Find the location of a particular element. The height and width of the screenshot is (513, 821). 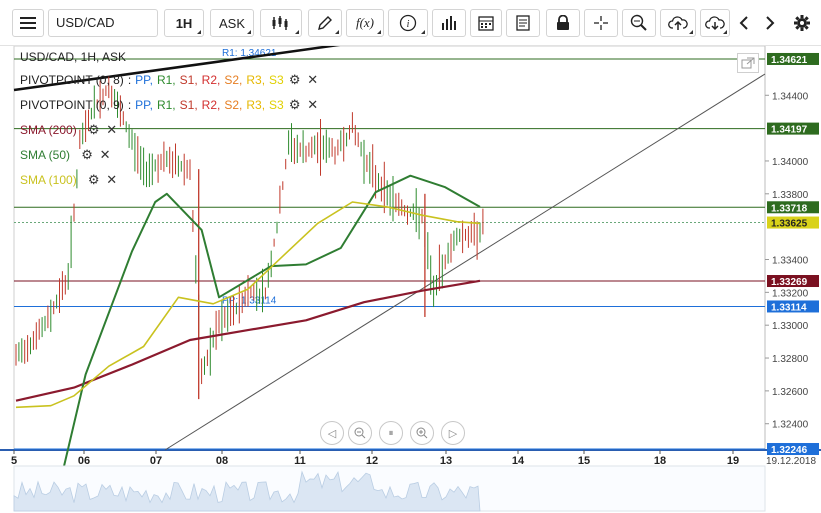

date-tick-label: 18 is located at coordinates (660, 461).